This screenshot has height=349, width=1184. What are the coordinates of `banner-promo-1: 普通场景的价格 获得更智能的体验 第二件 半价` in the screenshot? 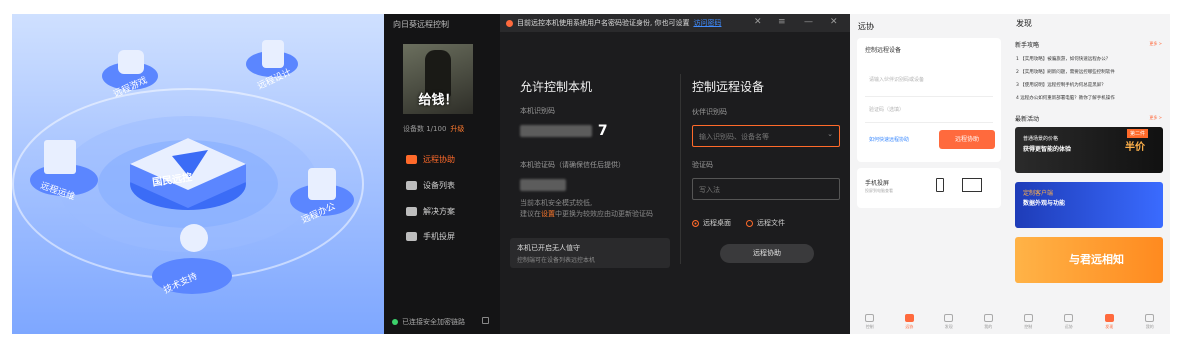 It's located at (1089, 150).